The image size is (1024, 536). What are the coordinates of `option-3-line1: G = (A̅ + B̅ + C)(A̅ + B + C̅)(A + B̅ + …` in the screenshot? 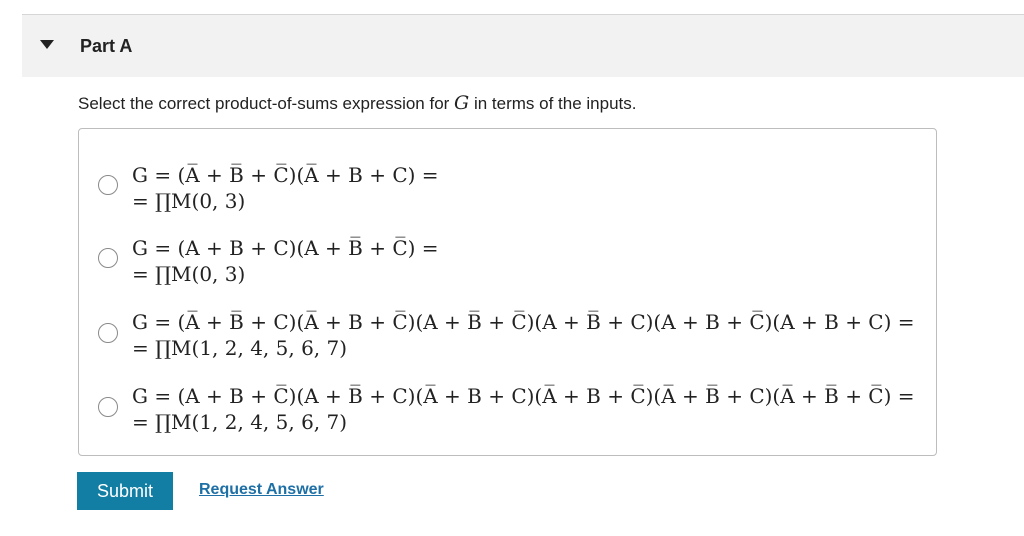 It's located at (523, 322).